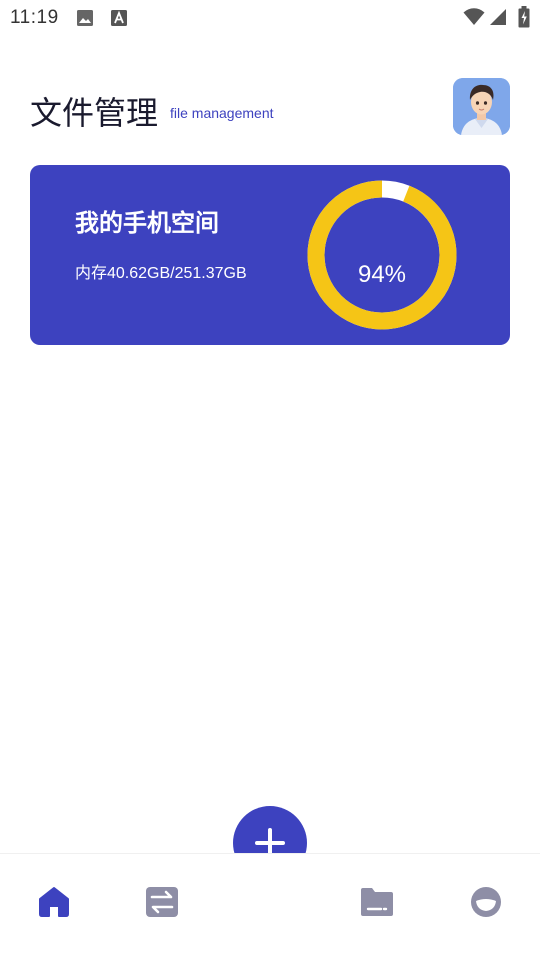  What do you see at coordinates (524, 19) in the screenshot?
I see `battery-icon` at bounding box center [524, 19].